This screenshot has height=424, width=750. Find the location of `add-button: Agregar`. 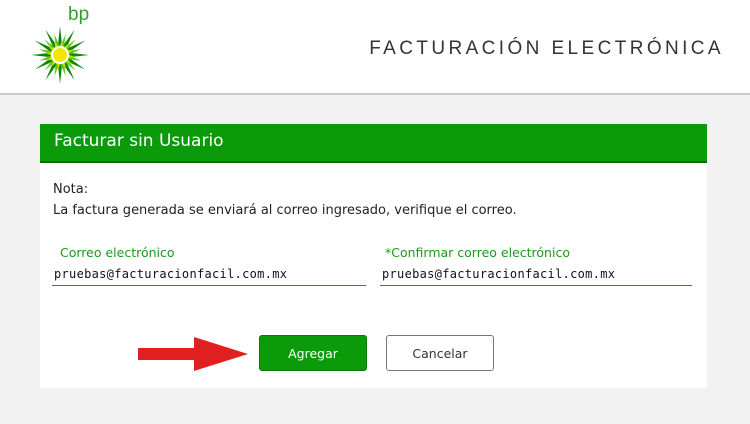

add-button: Agregar is located at coordinates (313, 353).